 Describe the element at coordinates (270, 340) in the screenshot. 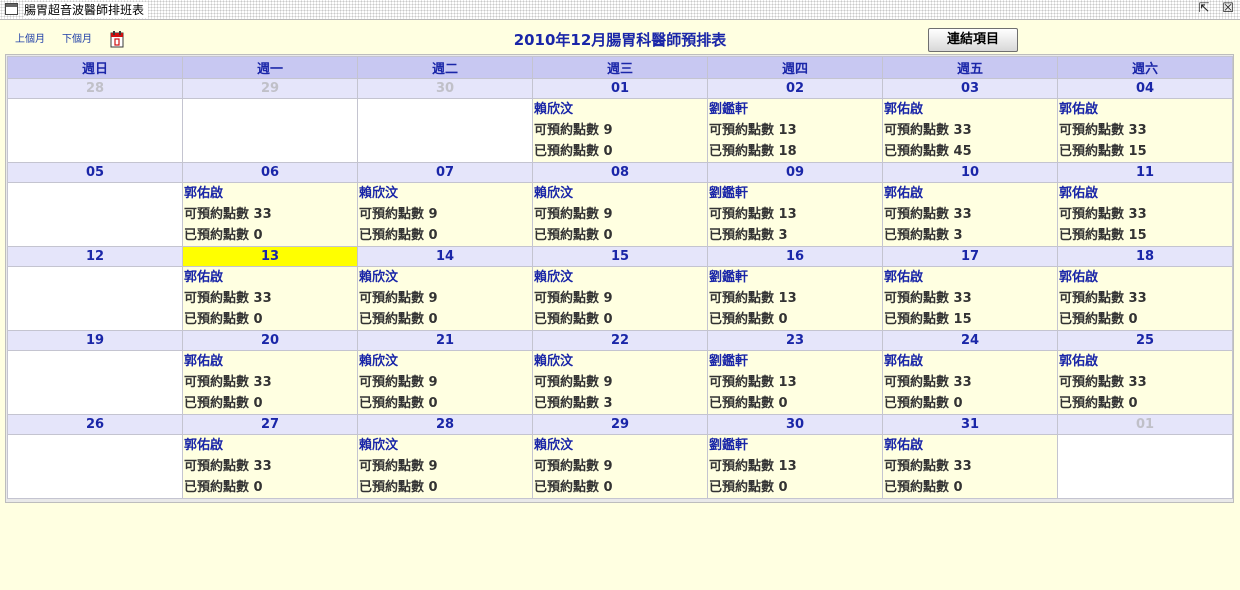

I see `date-cell: 20` at that location.